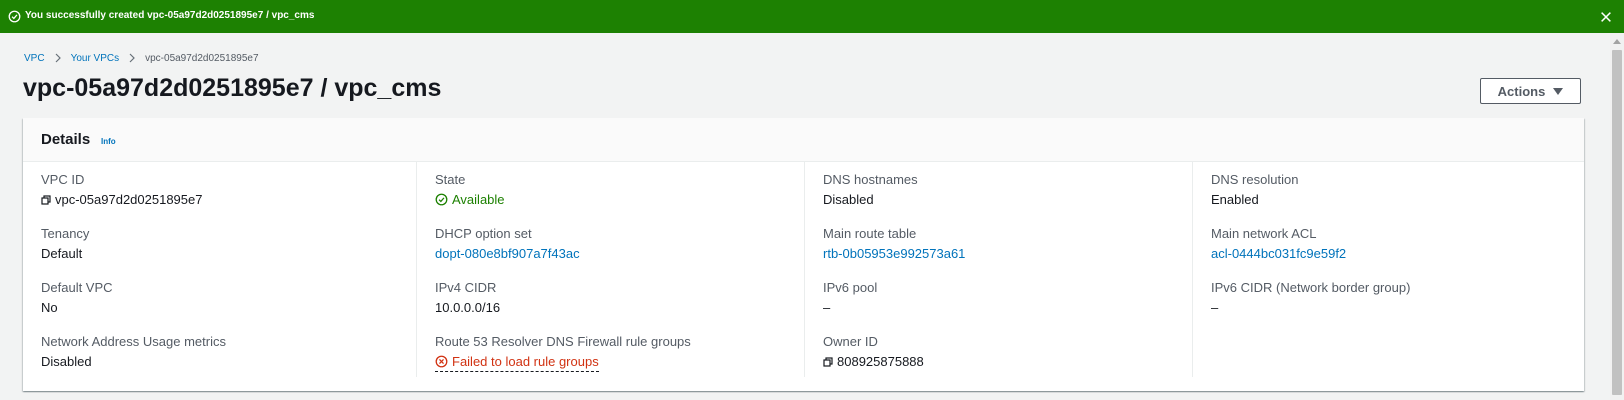 Image resolution: width=1624 pixels, height=400 pixels. I want to click on breadcrumb-current: vpc-05a97d2d0251895e7, so click(202, 58).